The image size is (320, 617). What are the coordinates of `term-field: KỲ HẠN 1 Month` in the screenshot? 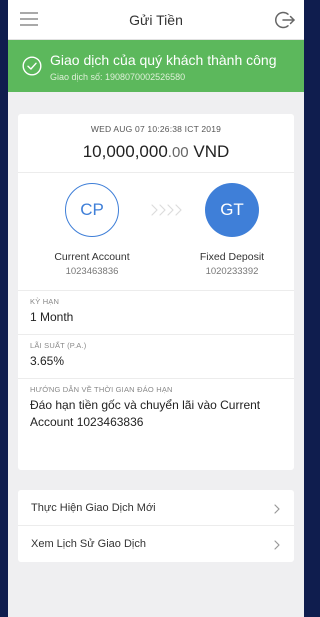 It's located at (156, 308).